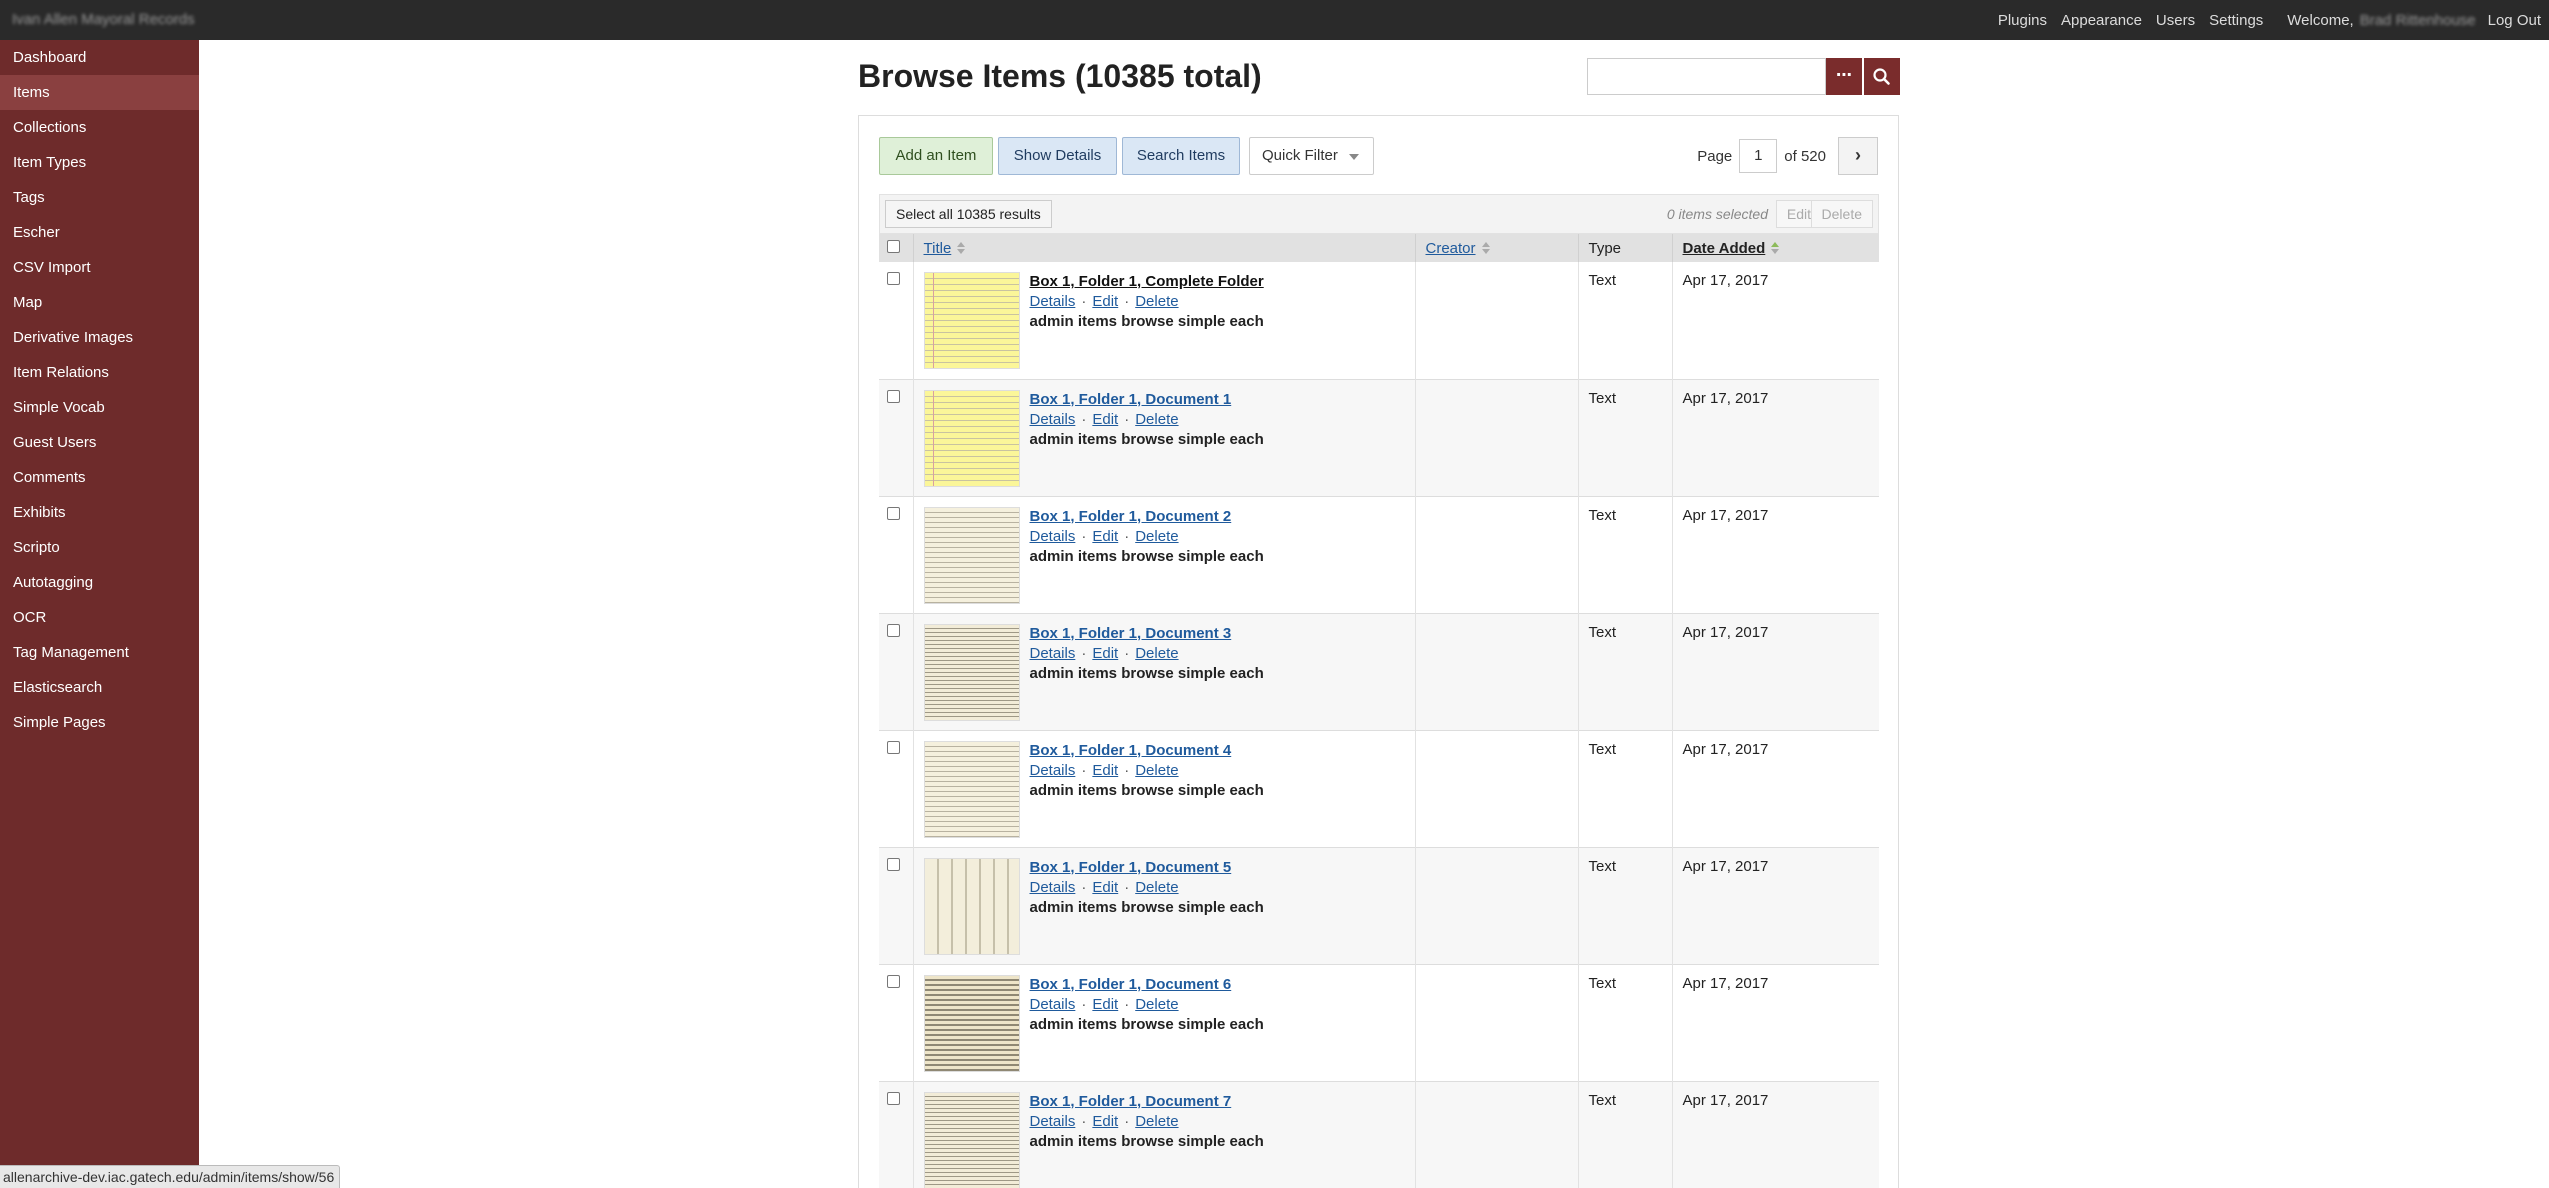 The width and height of the screenshot is (2549, 1188). Describe the element at coordinates (1485, 247) in the screenshot. I see `sort-icon` at that location.